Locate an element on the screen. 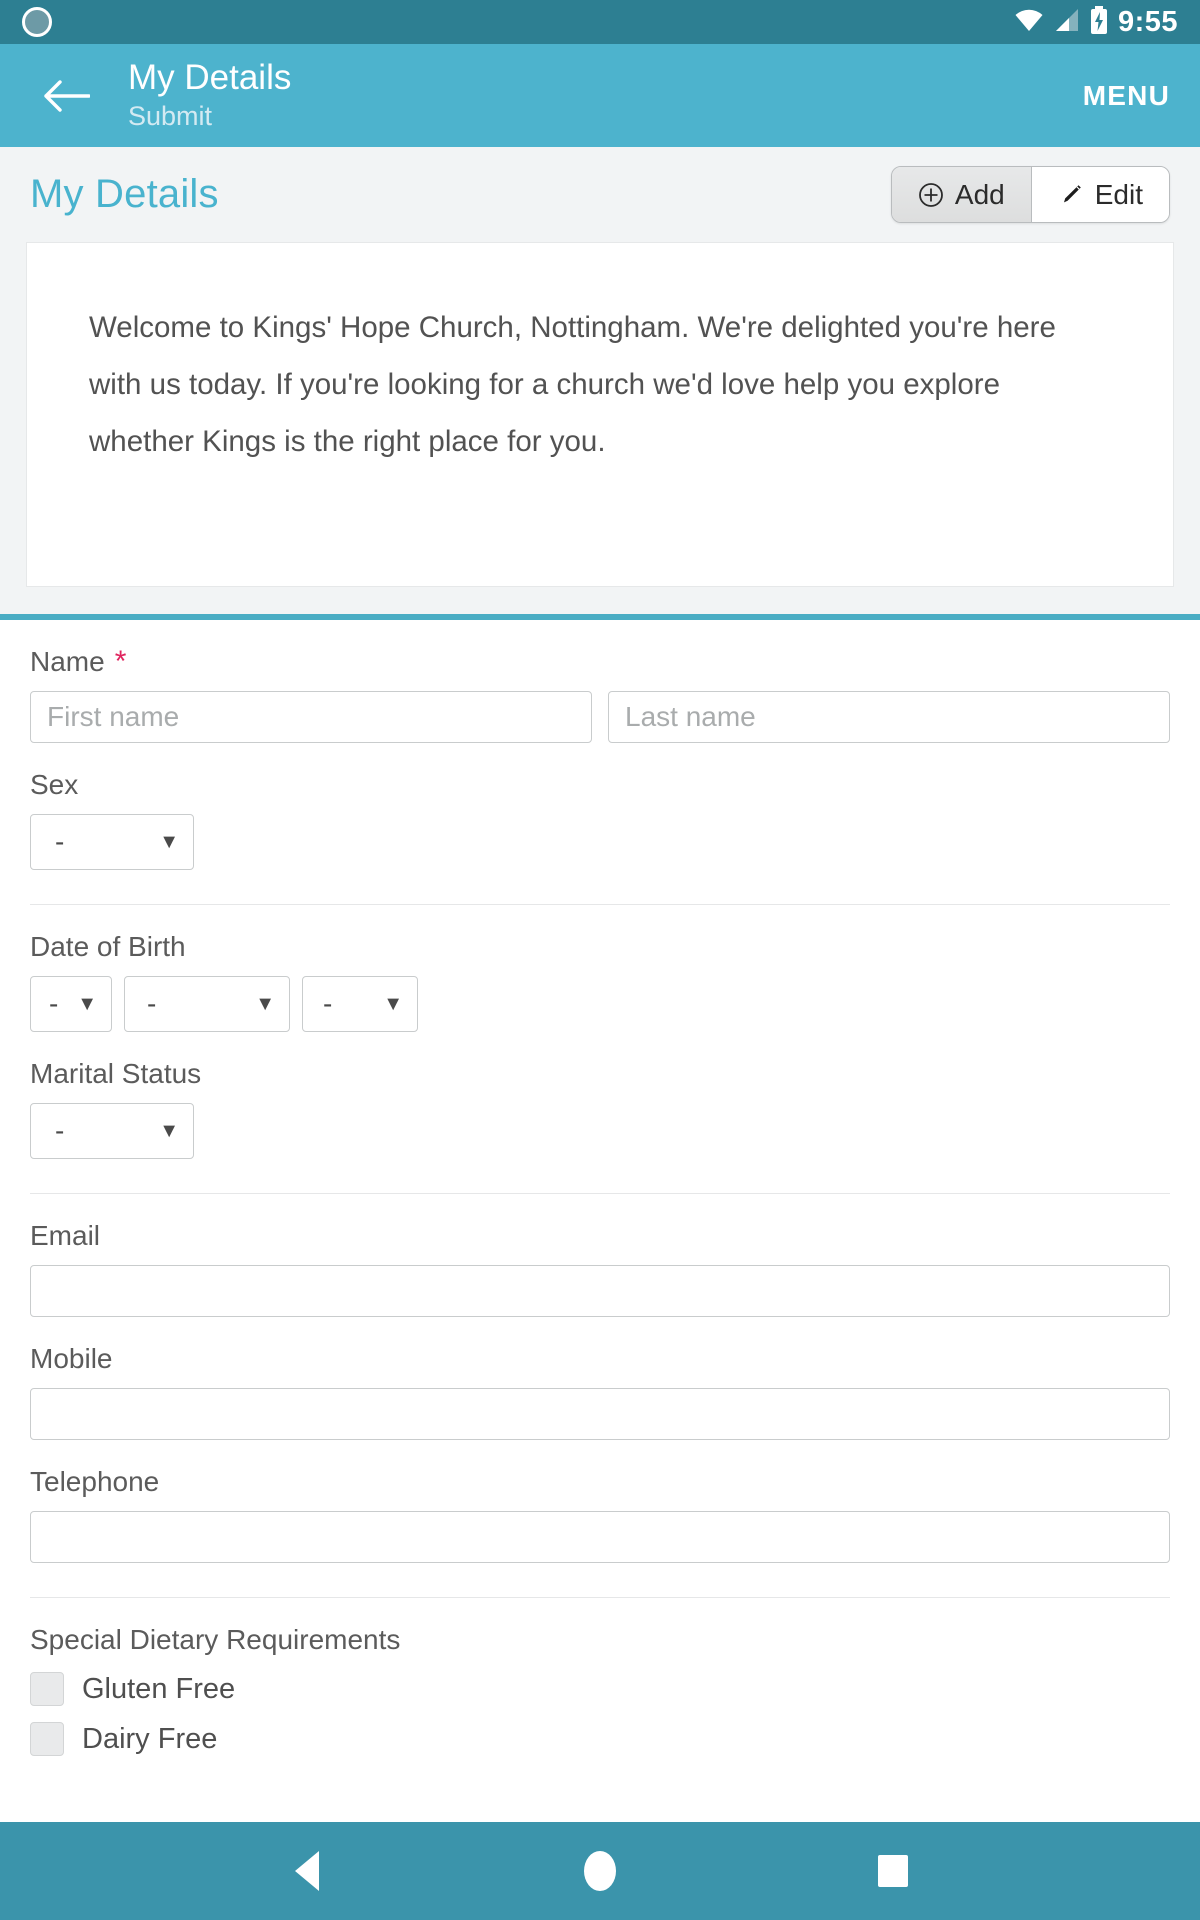 Image resolution: width=1200 pixels, height=1920 pixels. add-edit-segmented-control: Add Edit is located at coordinates (1030, 194).